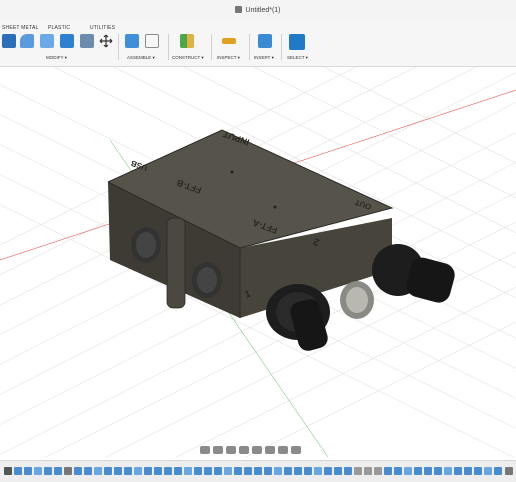 This screenshot has width=516, height=482. I want to click on orbit-icon, so click(205, 450).